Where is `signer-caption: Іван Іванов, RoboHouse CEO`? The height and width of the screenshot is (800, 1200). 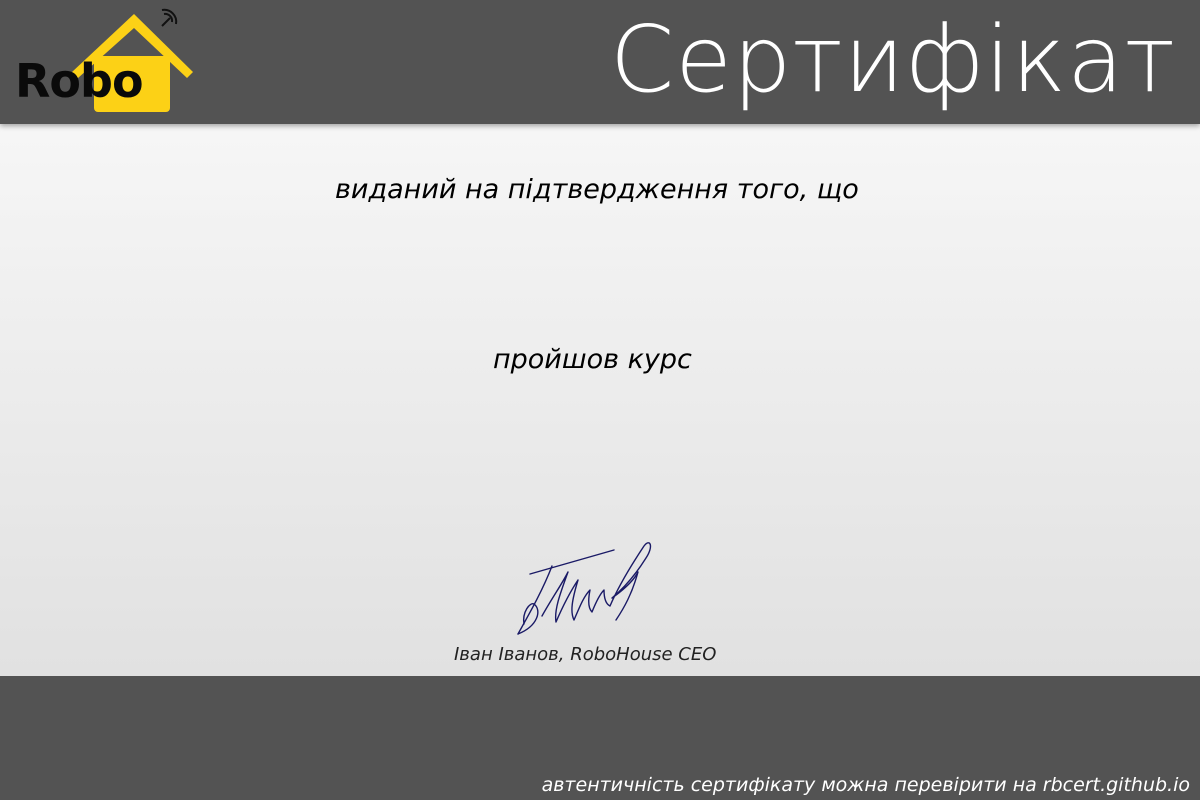 signer-caption: Іван Іванов, RoboHouse CEO is located at coordinates (585, 654).